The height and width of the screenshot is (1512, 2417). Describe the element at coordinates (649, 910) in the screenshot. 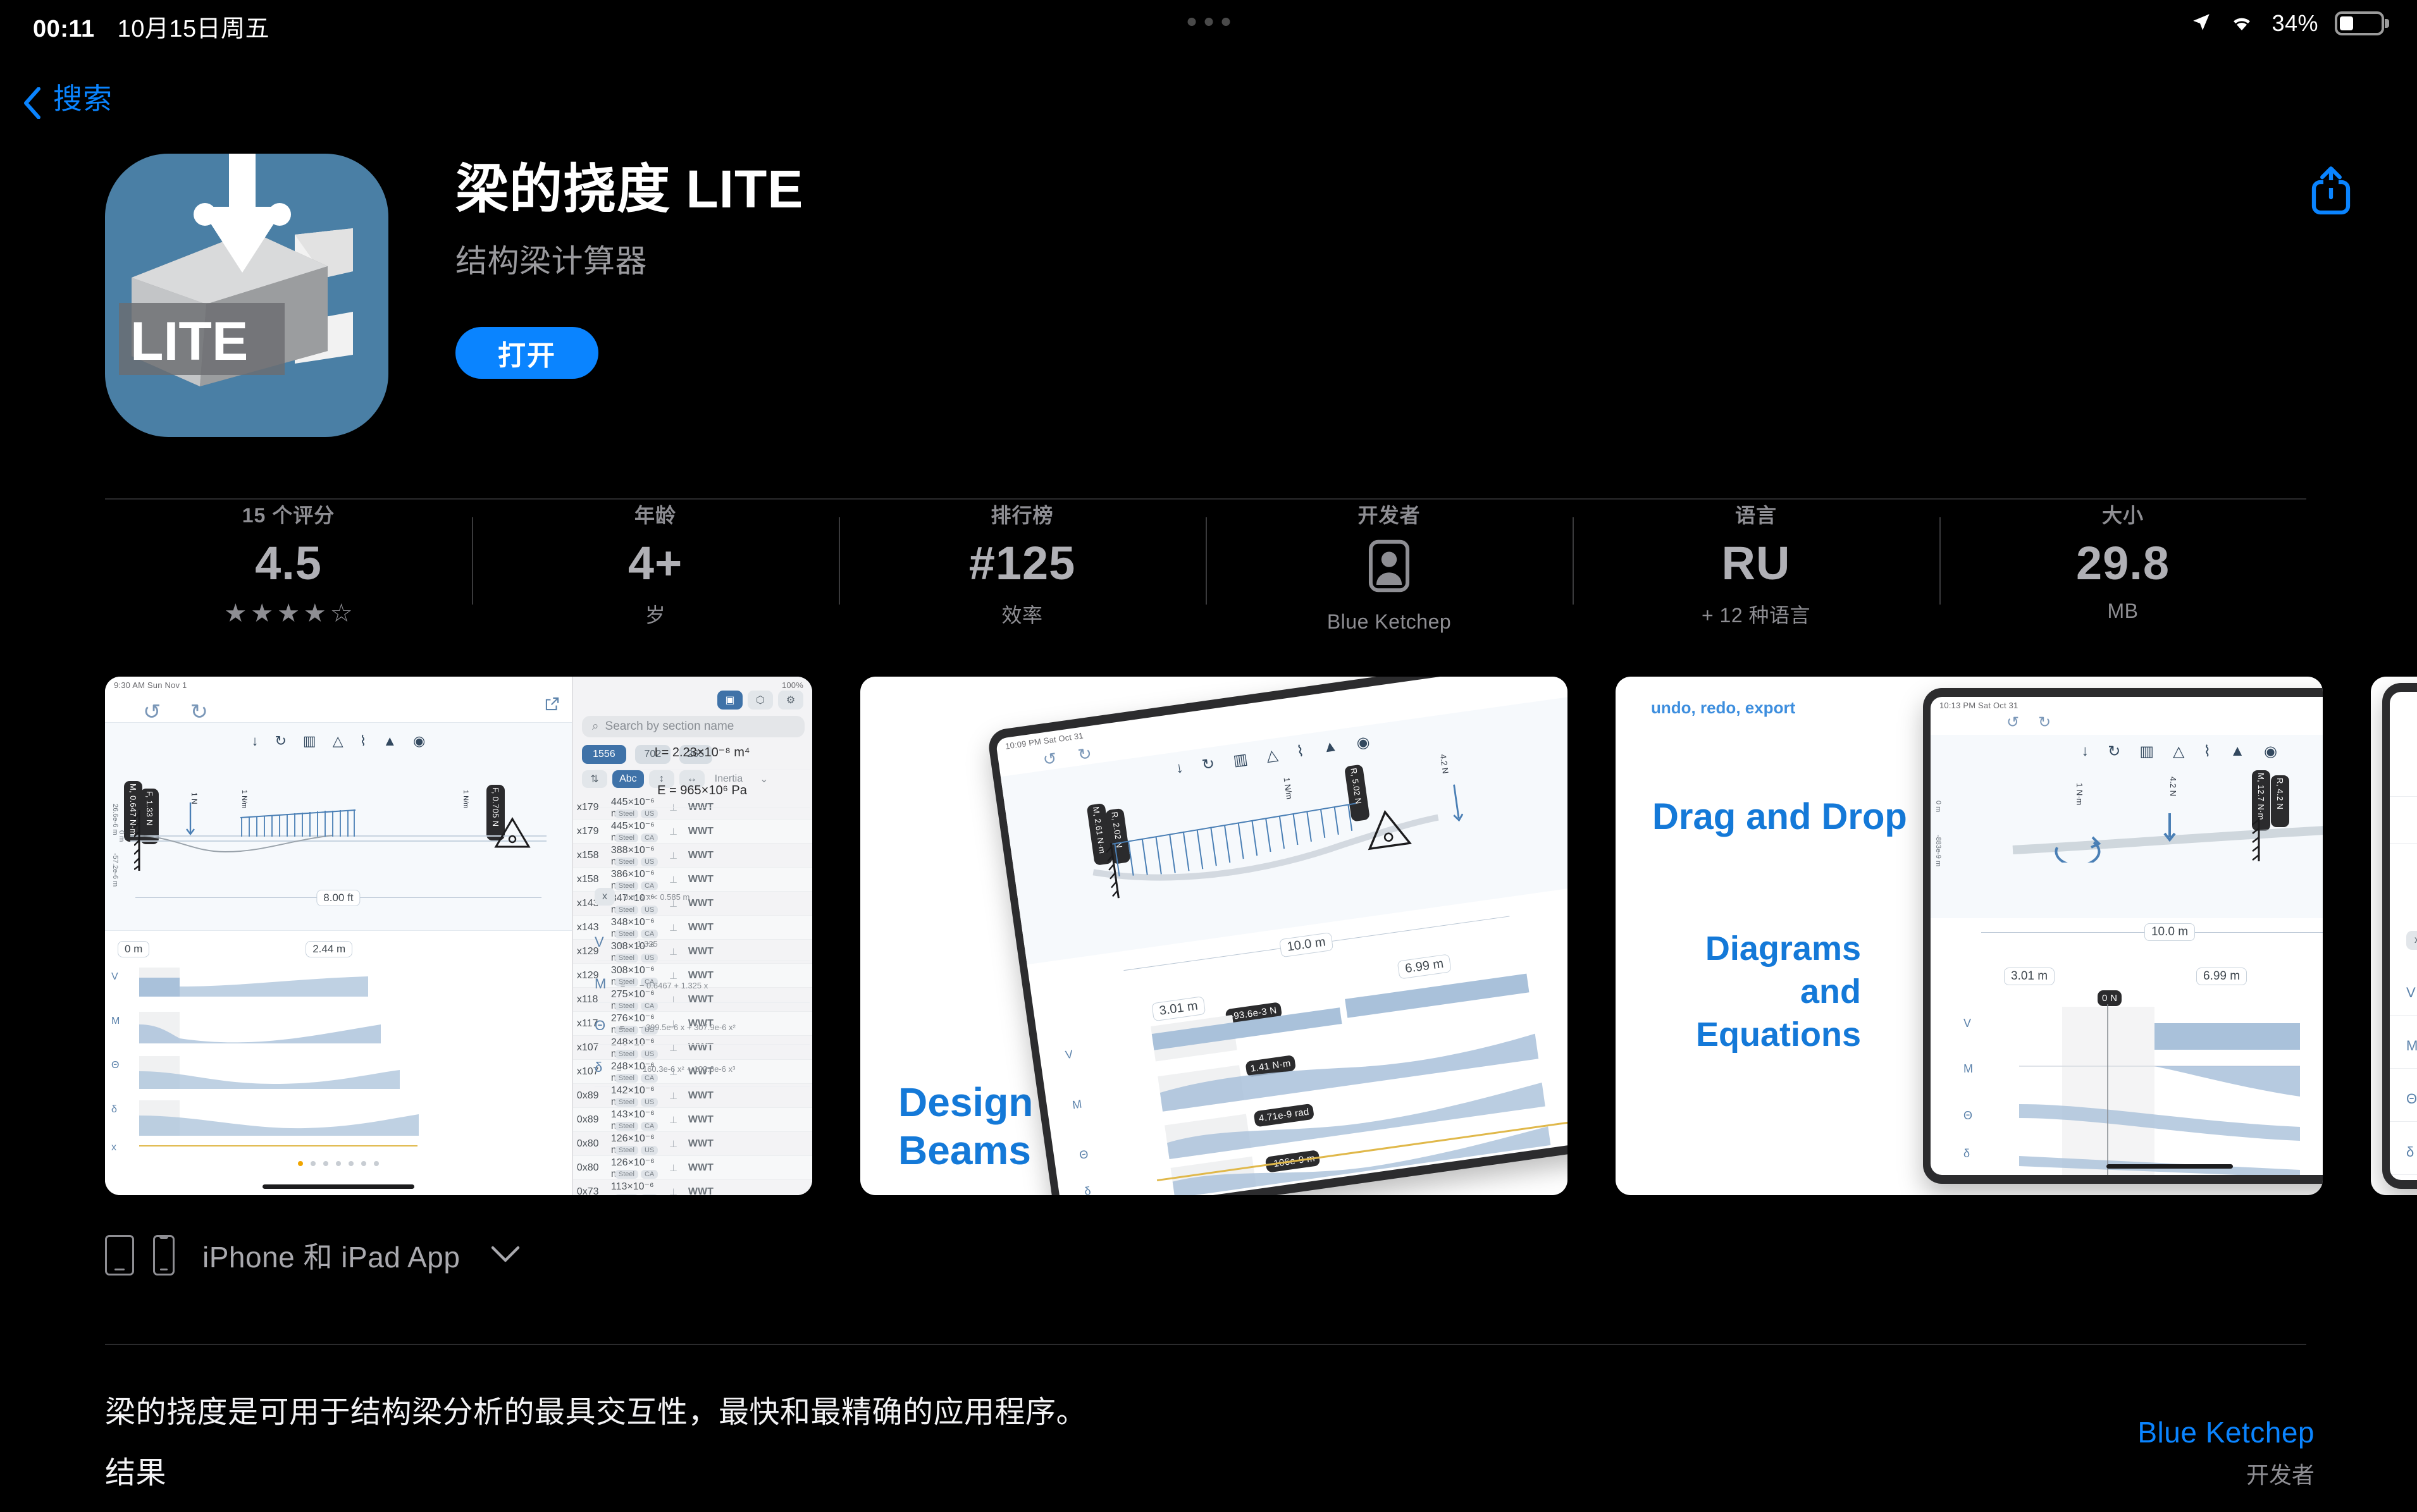

I see `section-tag: US` at that location.